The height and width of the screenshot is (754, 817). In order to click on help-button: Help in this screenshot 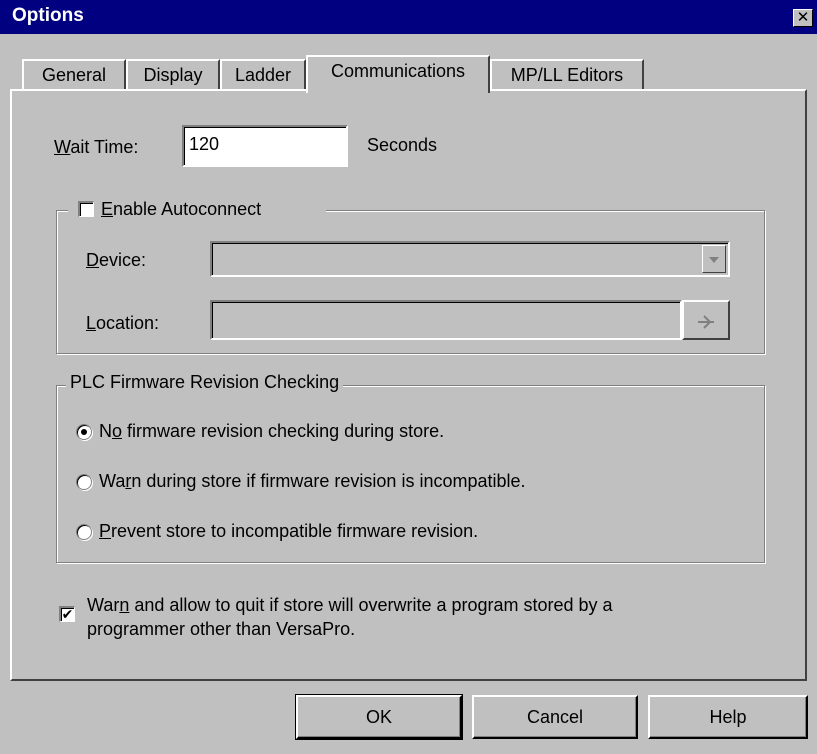, I will do `click(728, 717)`.